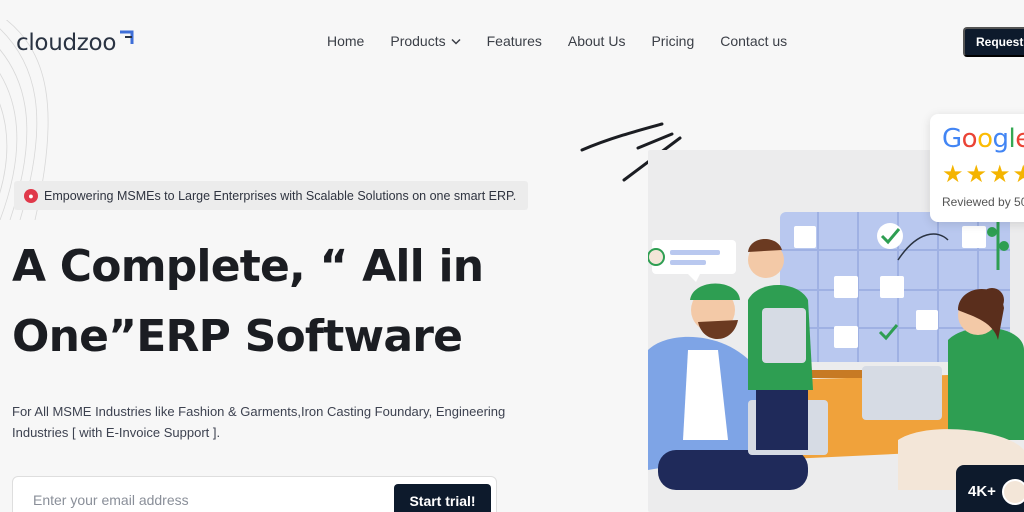  I want to click on rating-stars: ★★★★, so click(983, 174).